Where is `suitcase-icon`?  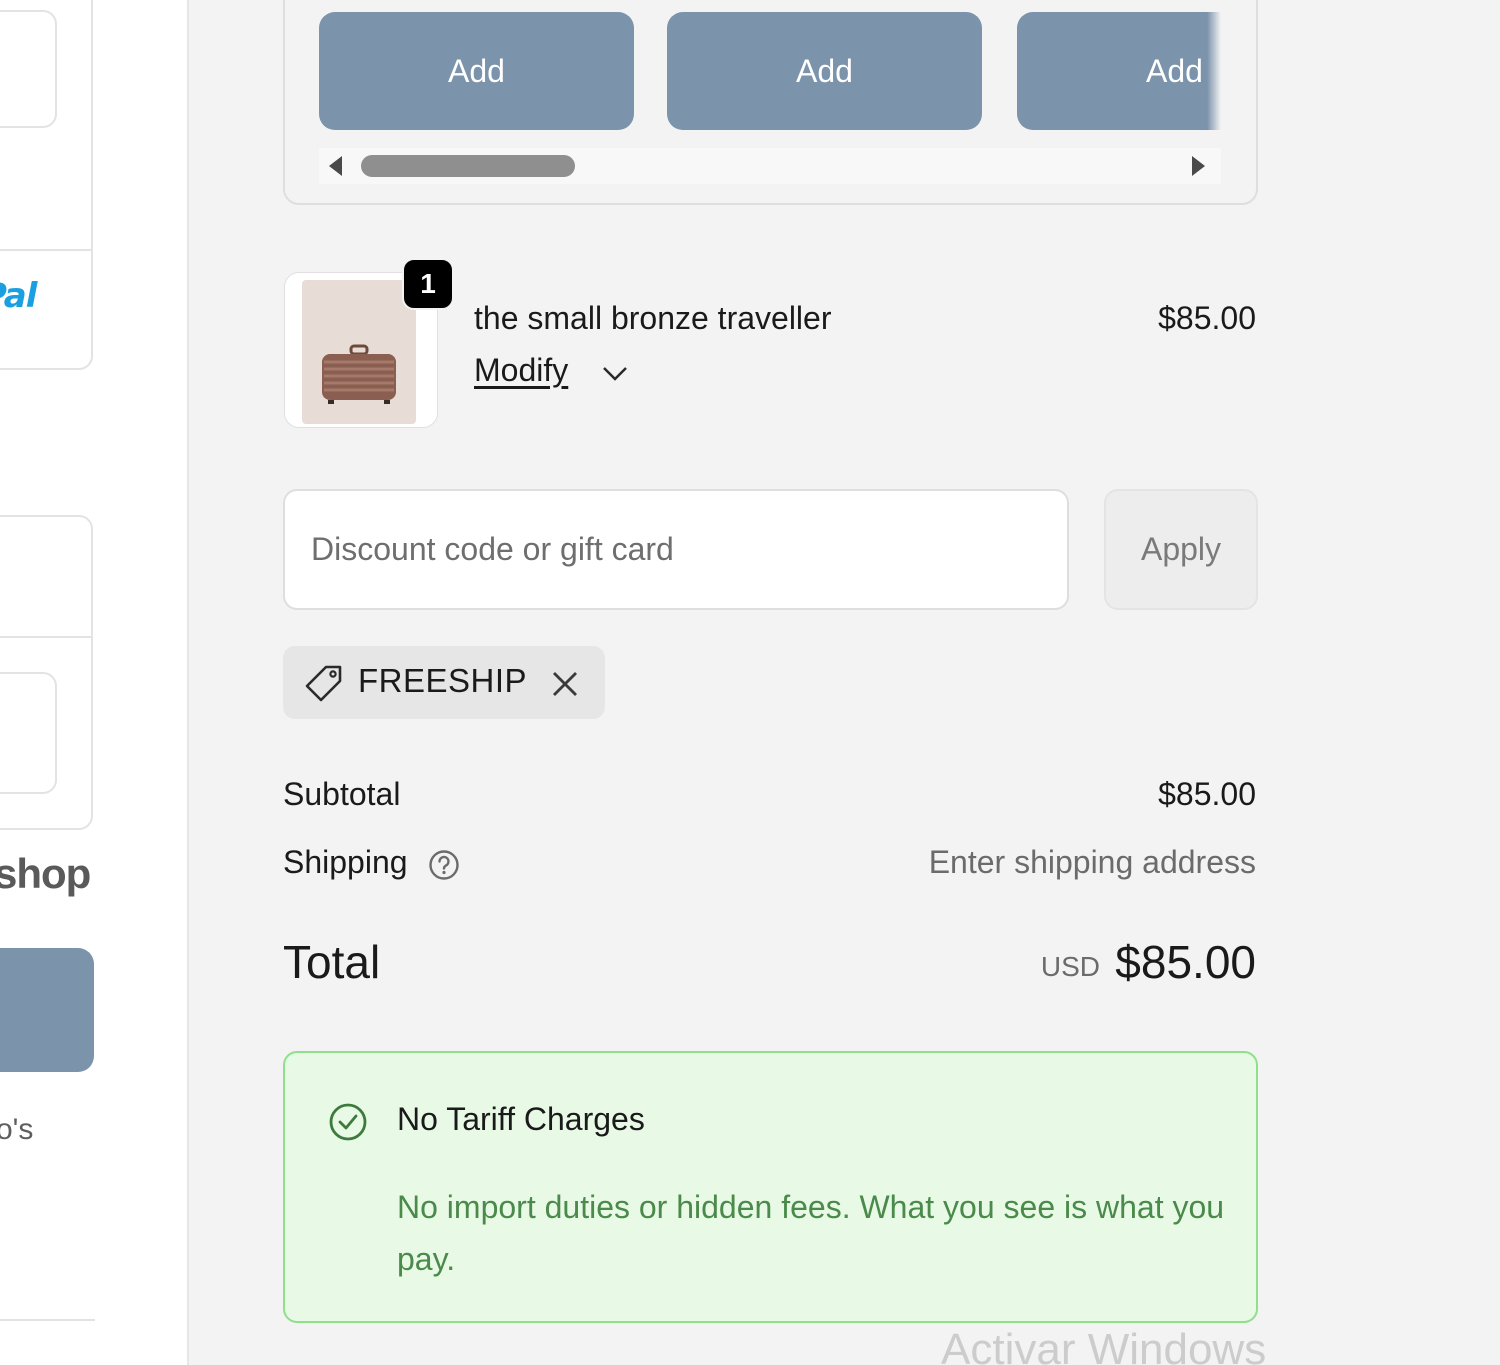 suitcase-icon is located at coordinates (359, 374).